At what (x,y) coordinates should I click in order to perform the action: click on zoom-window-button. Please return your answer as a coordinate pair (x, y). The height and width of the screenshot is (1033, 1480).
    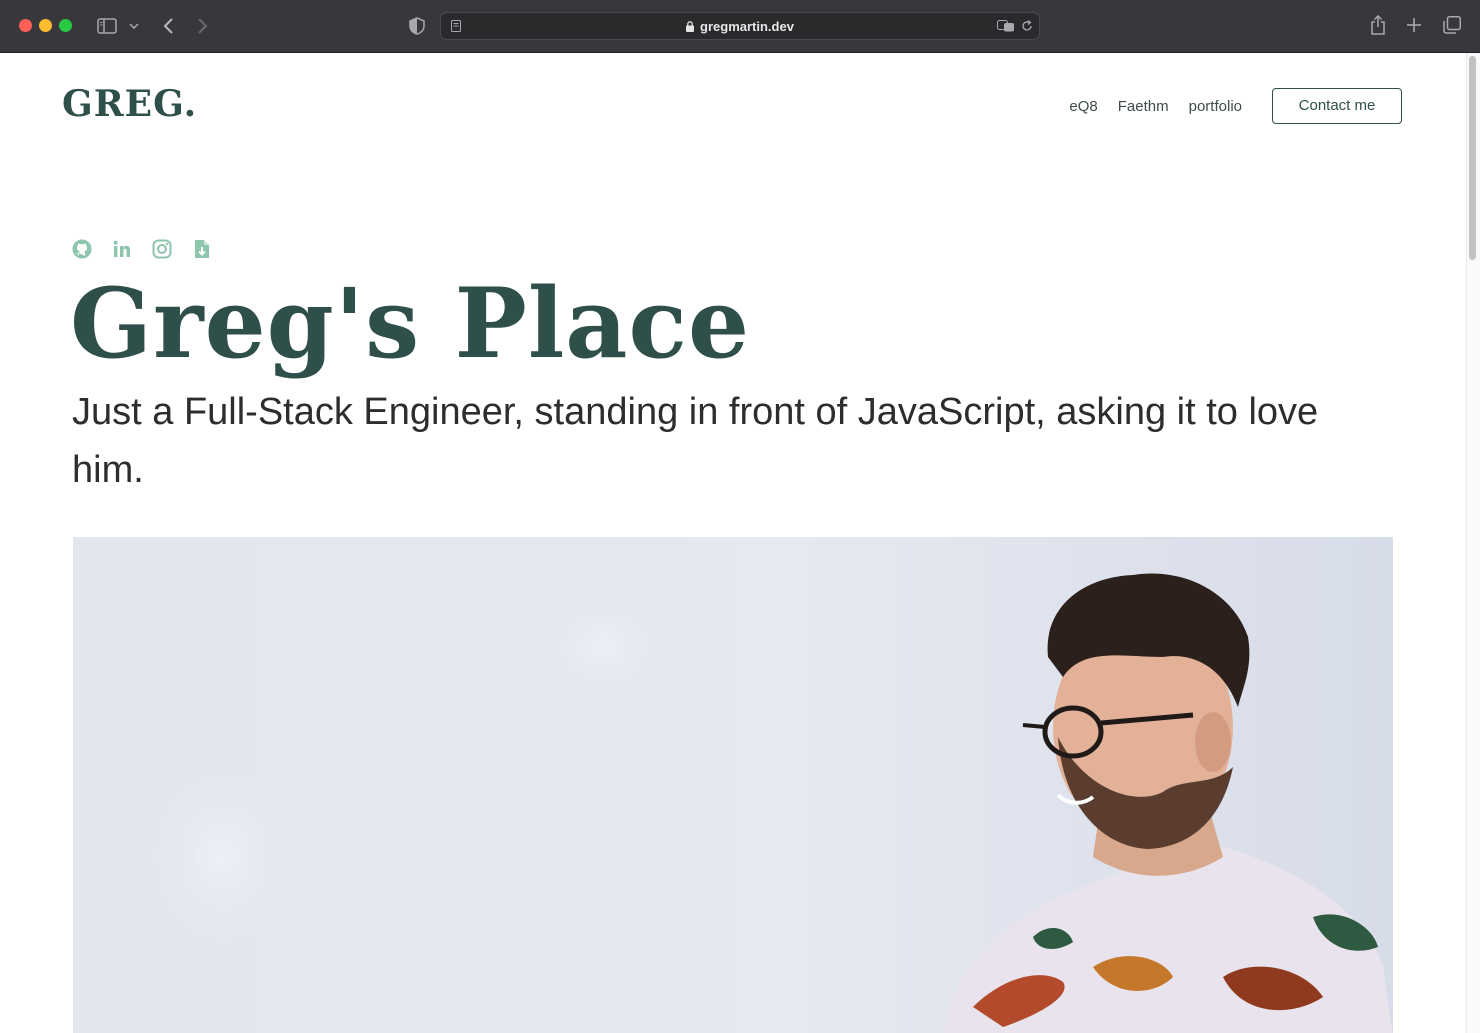
    Looking at the image, I should click on (65, 25).